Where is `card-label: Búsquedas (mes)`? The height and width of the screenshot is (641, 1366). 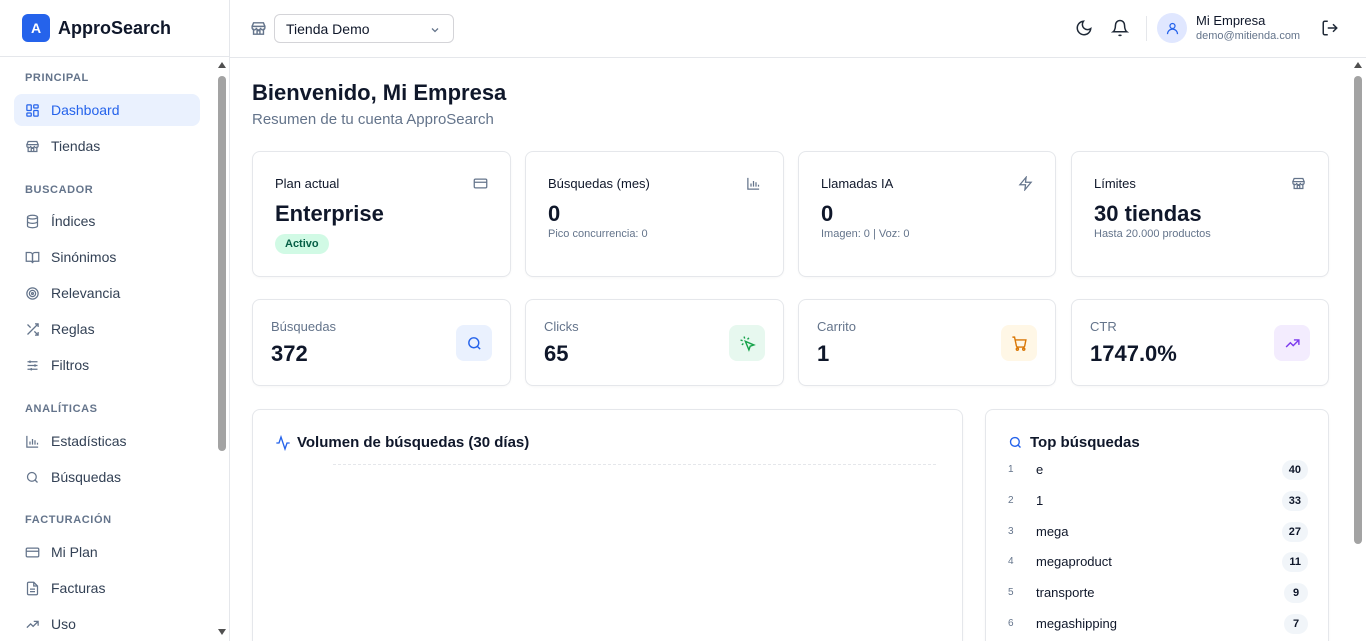 card-label: Búsquedas (mes) is located at coordinates (599, 183).